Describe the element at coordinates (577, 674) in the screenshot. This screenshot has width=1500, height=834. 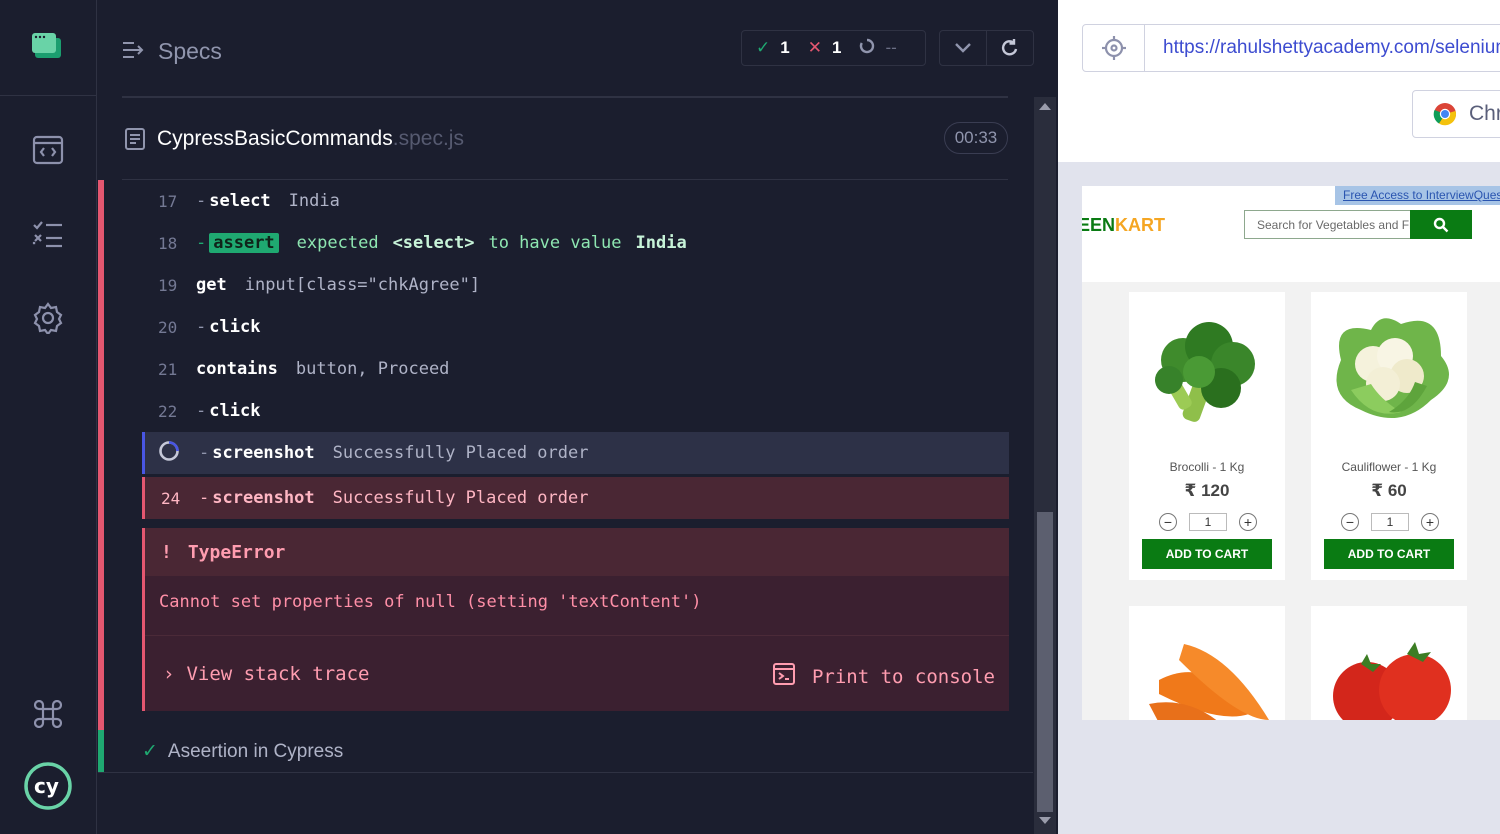
I see `error-actions: › View stack trace Print to console` at that location.